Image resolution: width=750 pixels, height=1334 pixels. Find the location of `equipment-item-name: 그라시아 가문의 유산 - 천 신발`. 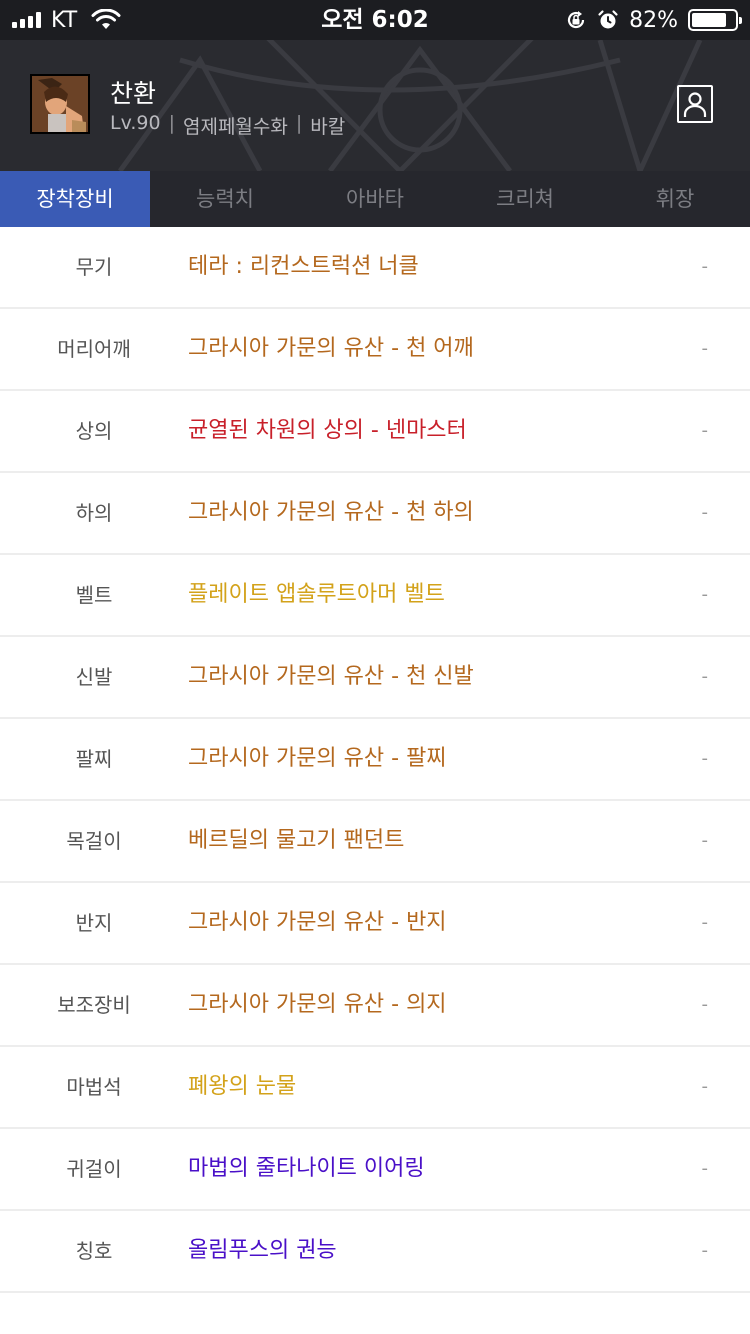

equipment-item-name: 그라시아 가문의 유산 - 천 신발 is located at coordinates (331, 678).